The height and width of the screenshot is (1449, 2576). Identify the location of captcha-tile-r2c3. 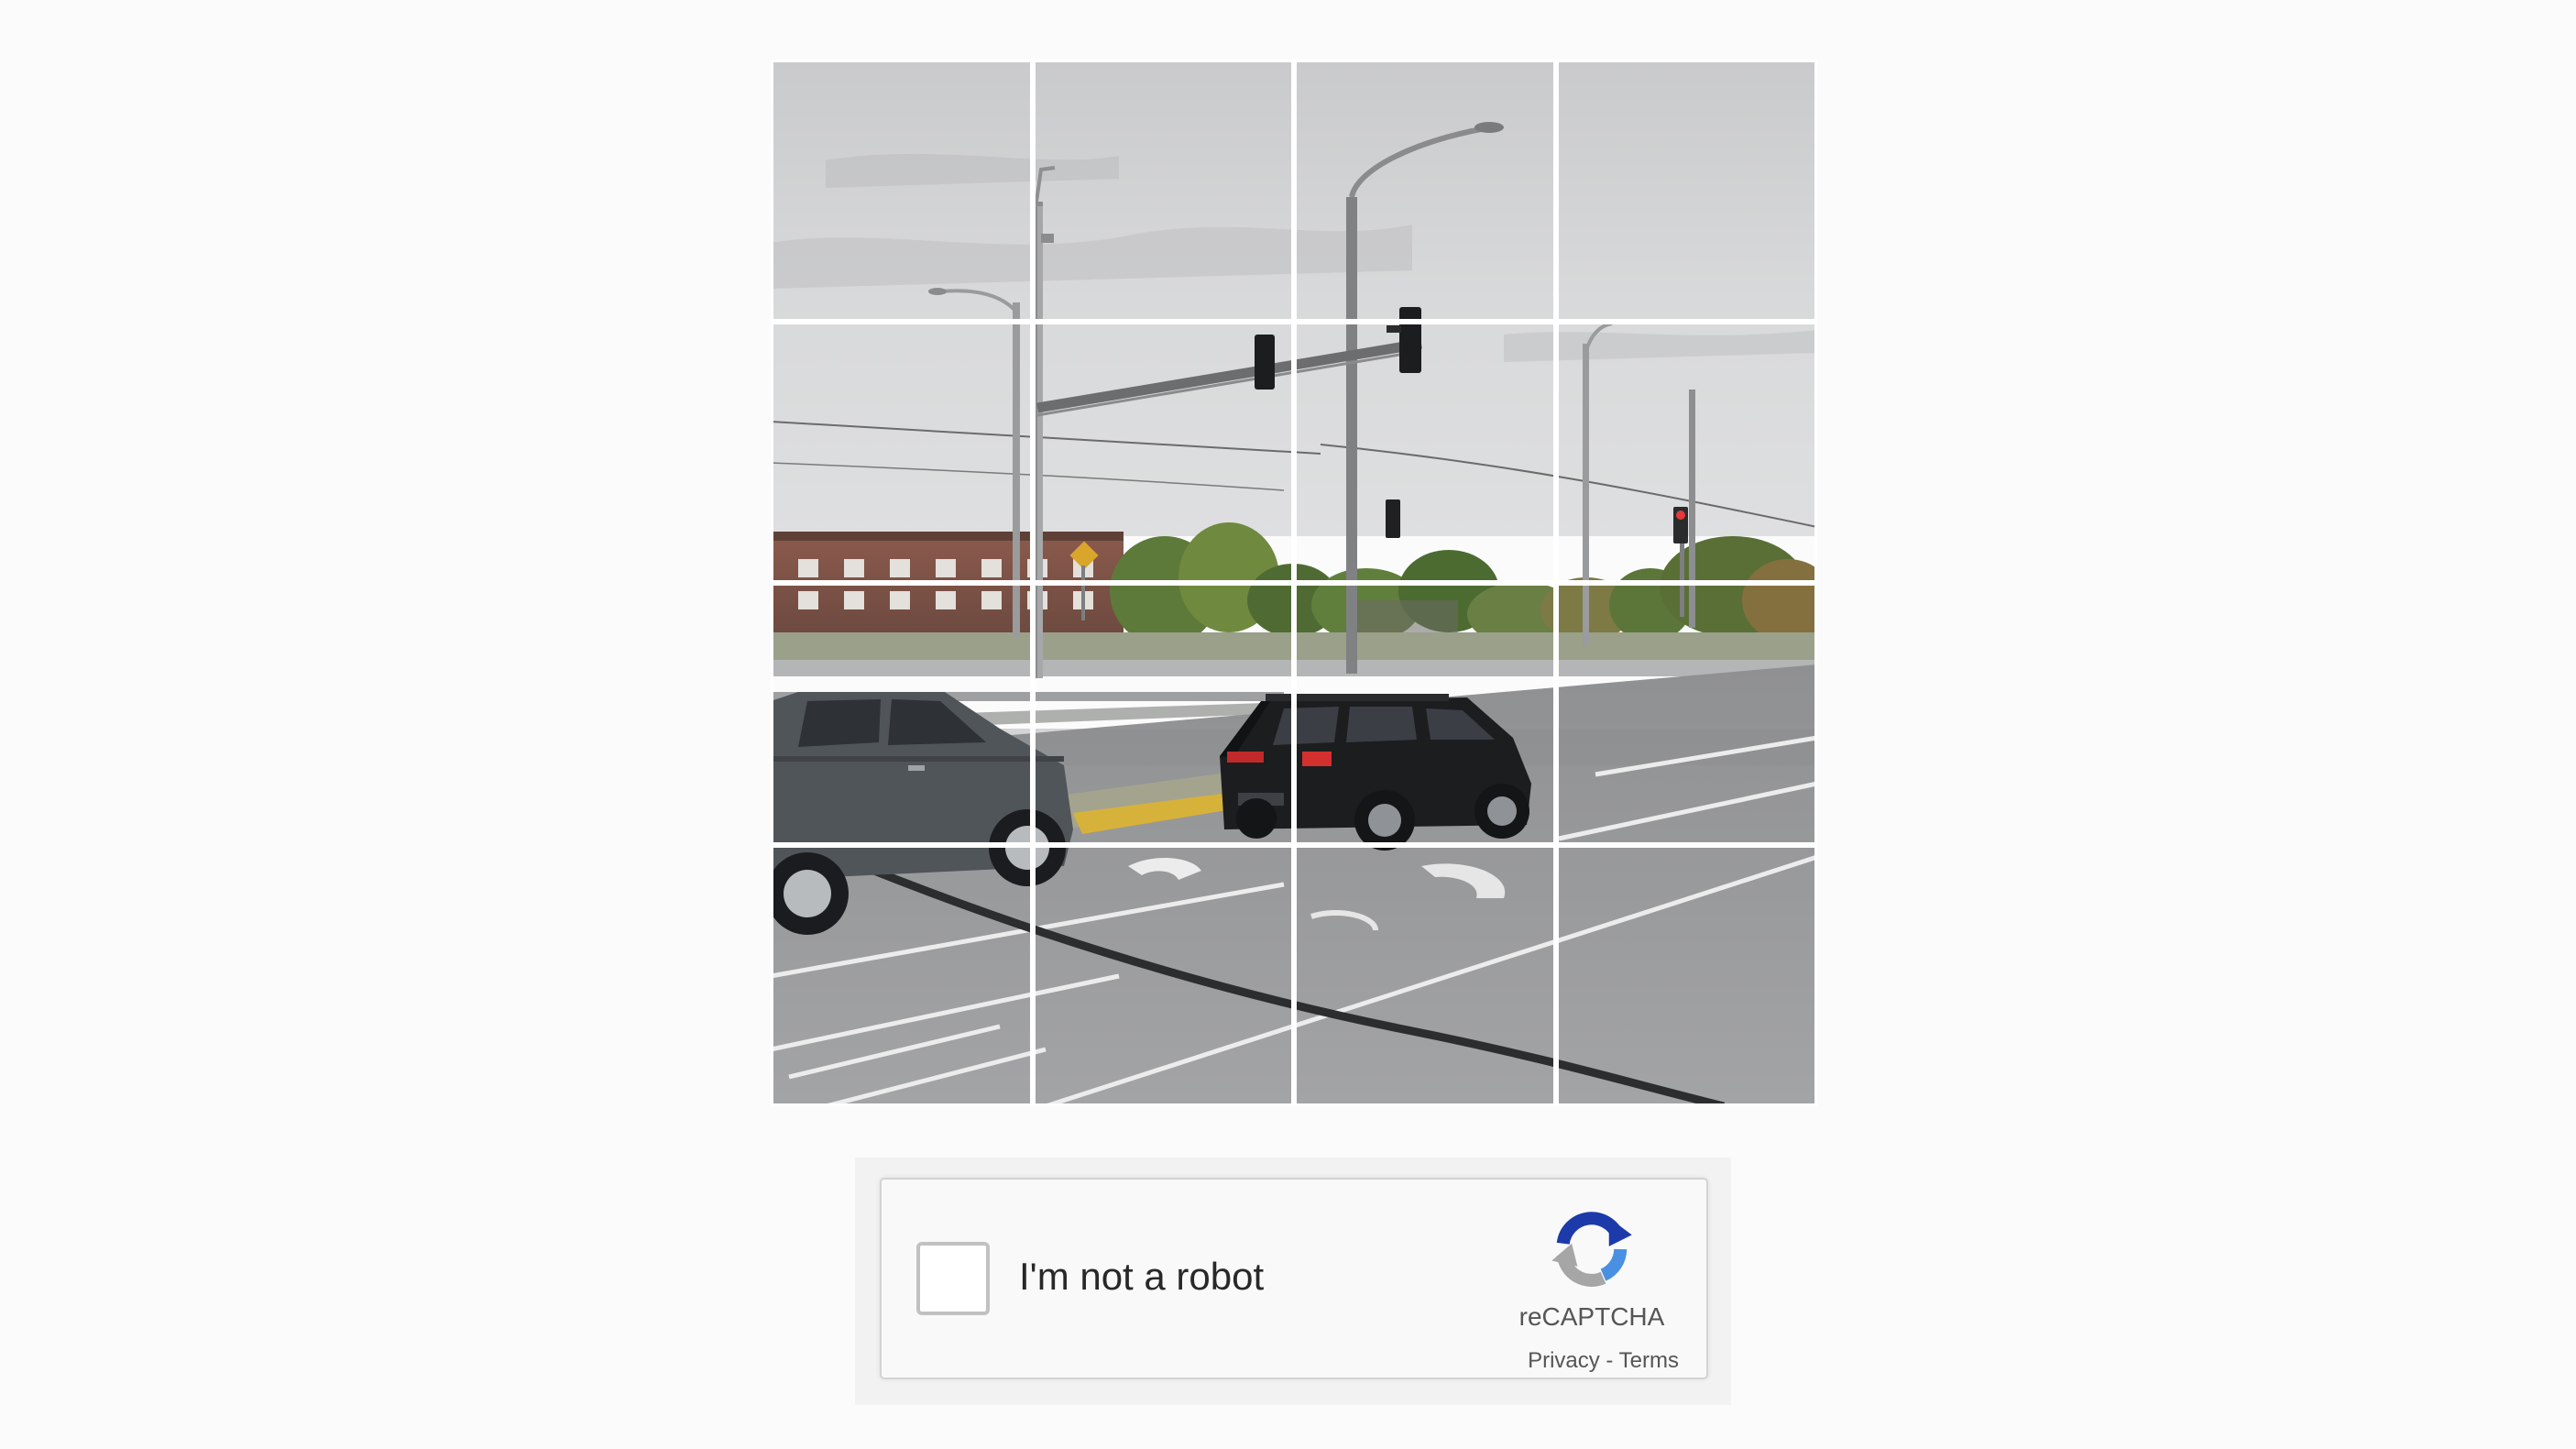
(1425, 452).